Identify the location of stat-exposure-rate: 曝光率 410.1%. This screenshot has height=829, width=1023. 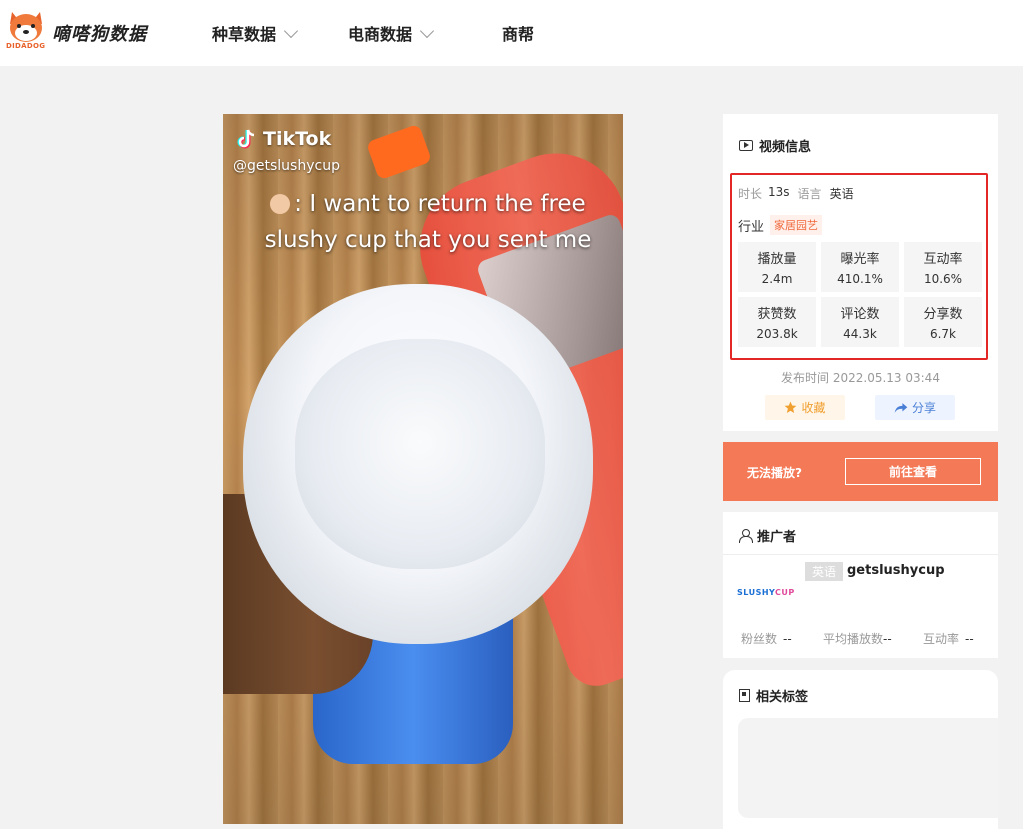
(860, 267).